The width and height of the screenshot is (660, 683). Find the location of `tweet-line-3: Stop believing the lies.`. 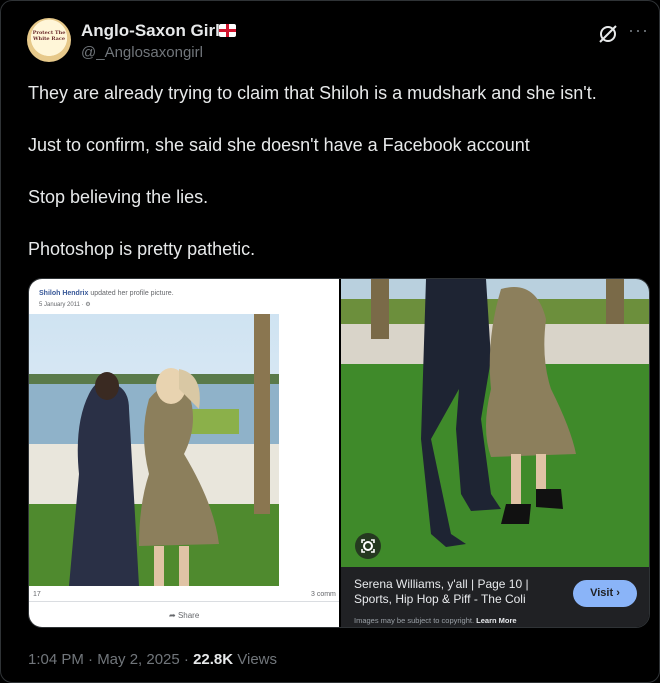

tweet-line-3: Stop believing the lies. is located at coordinates (118, 197).